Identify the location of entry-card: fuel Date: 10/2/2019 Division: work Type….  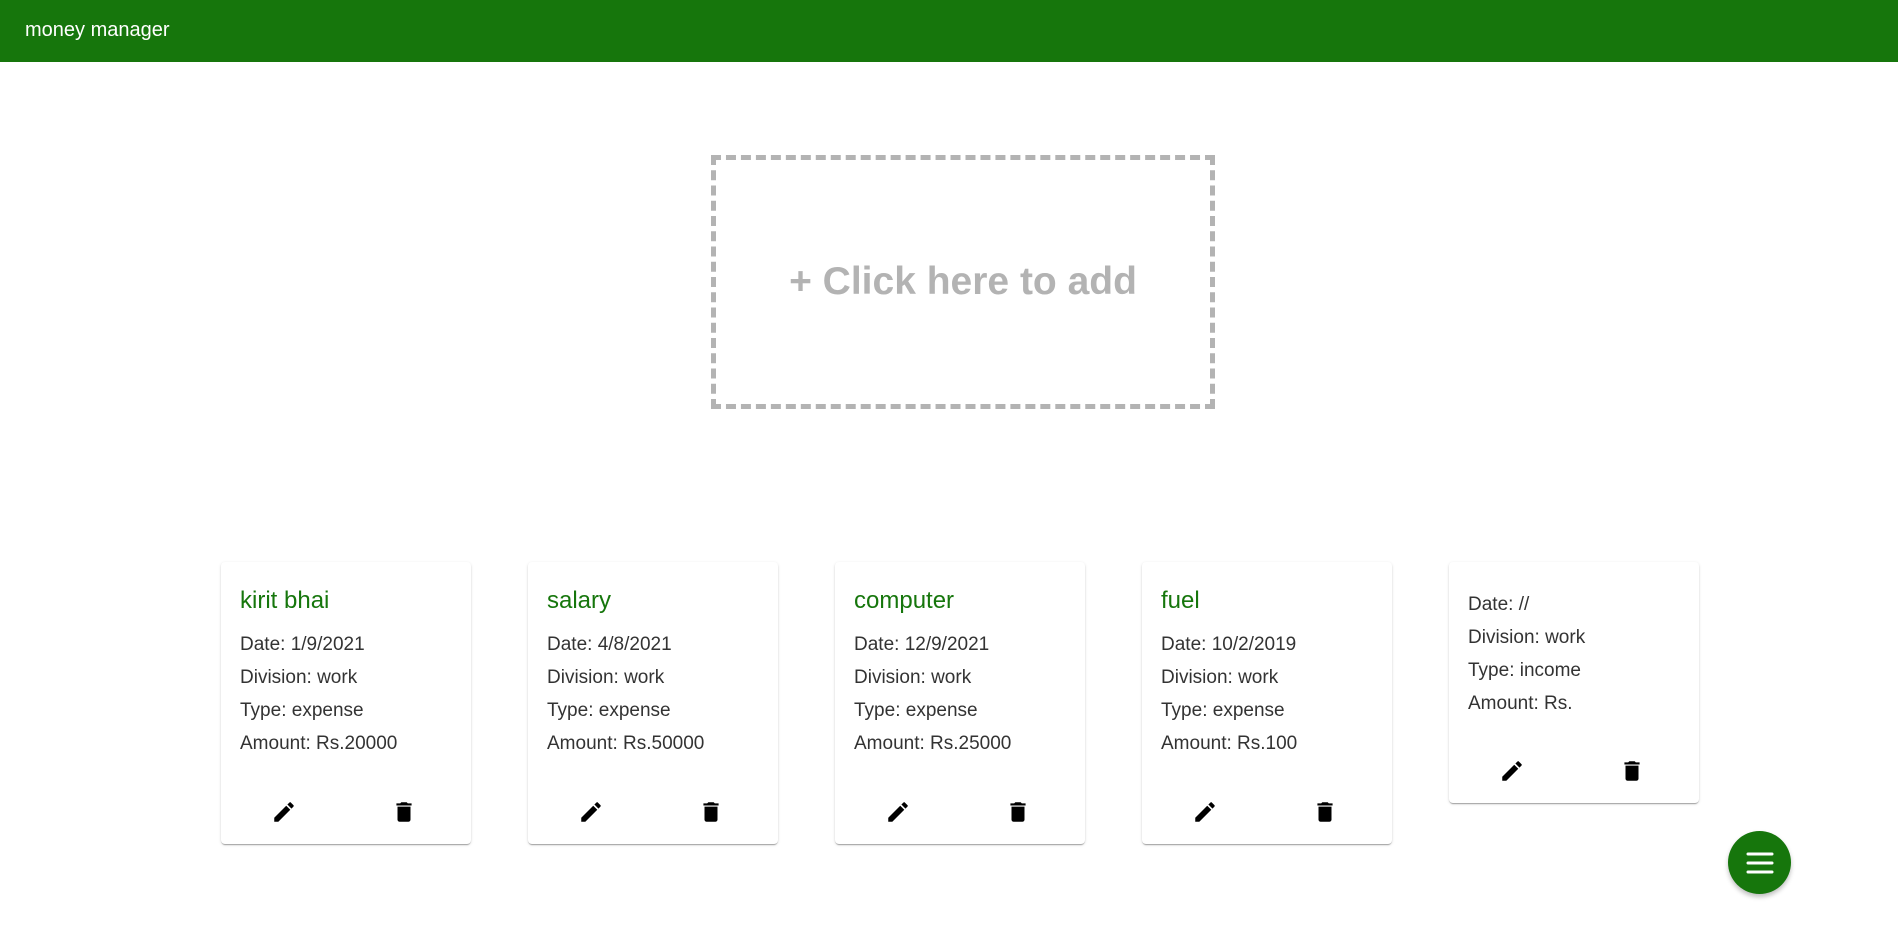
(1267, 703).